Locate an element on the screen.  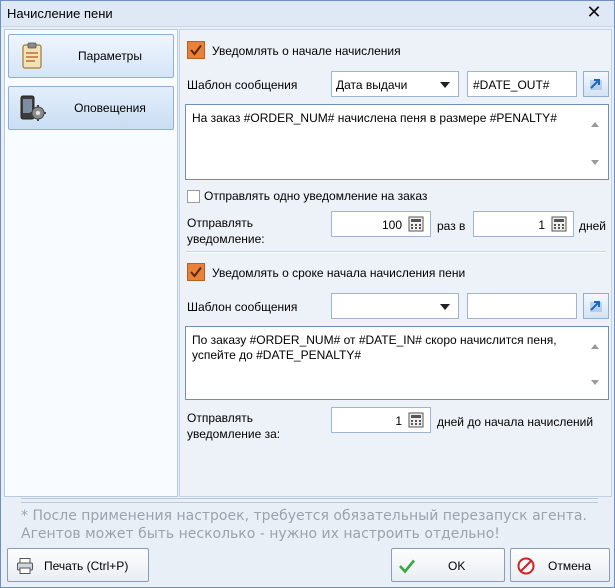
send-label-1b: уведомление: is located at coordinates (226, 239).